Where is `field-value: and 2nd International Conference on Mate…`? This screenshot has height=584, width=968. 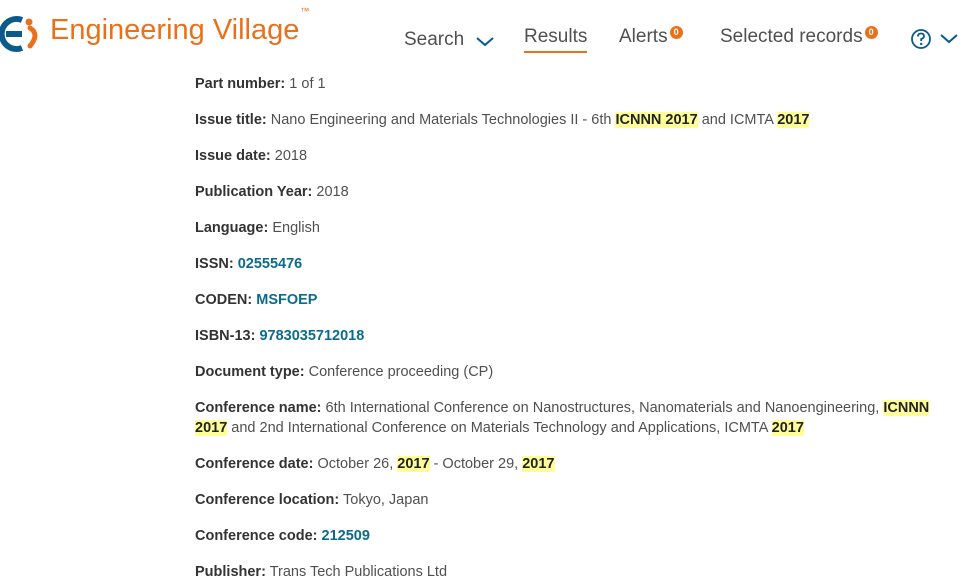
field-value: and 2nd International Conference on Mate… is located at coordinates (499, 428).